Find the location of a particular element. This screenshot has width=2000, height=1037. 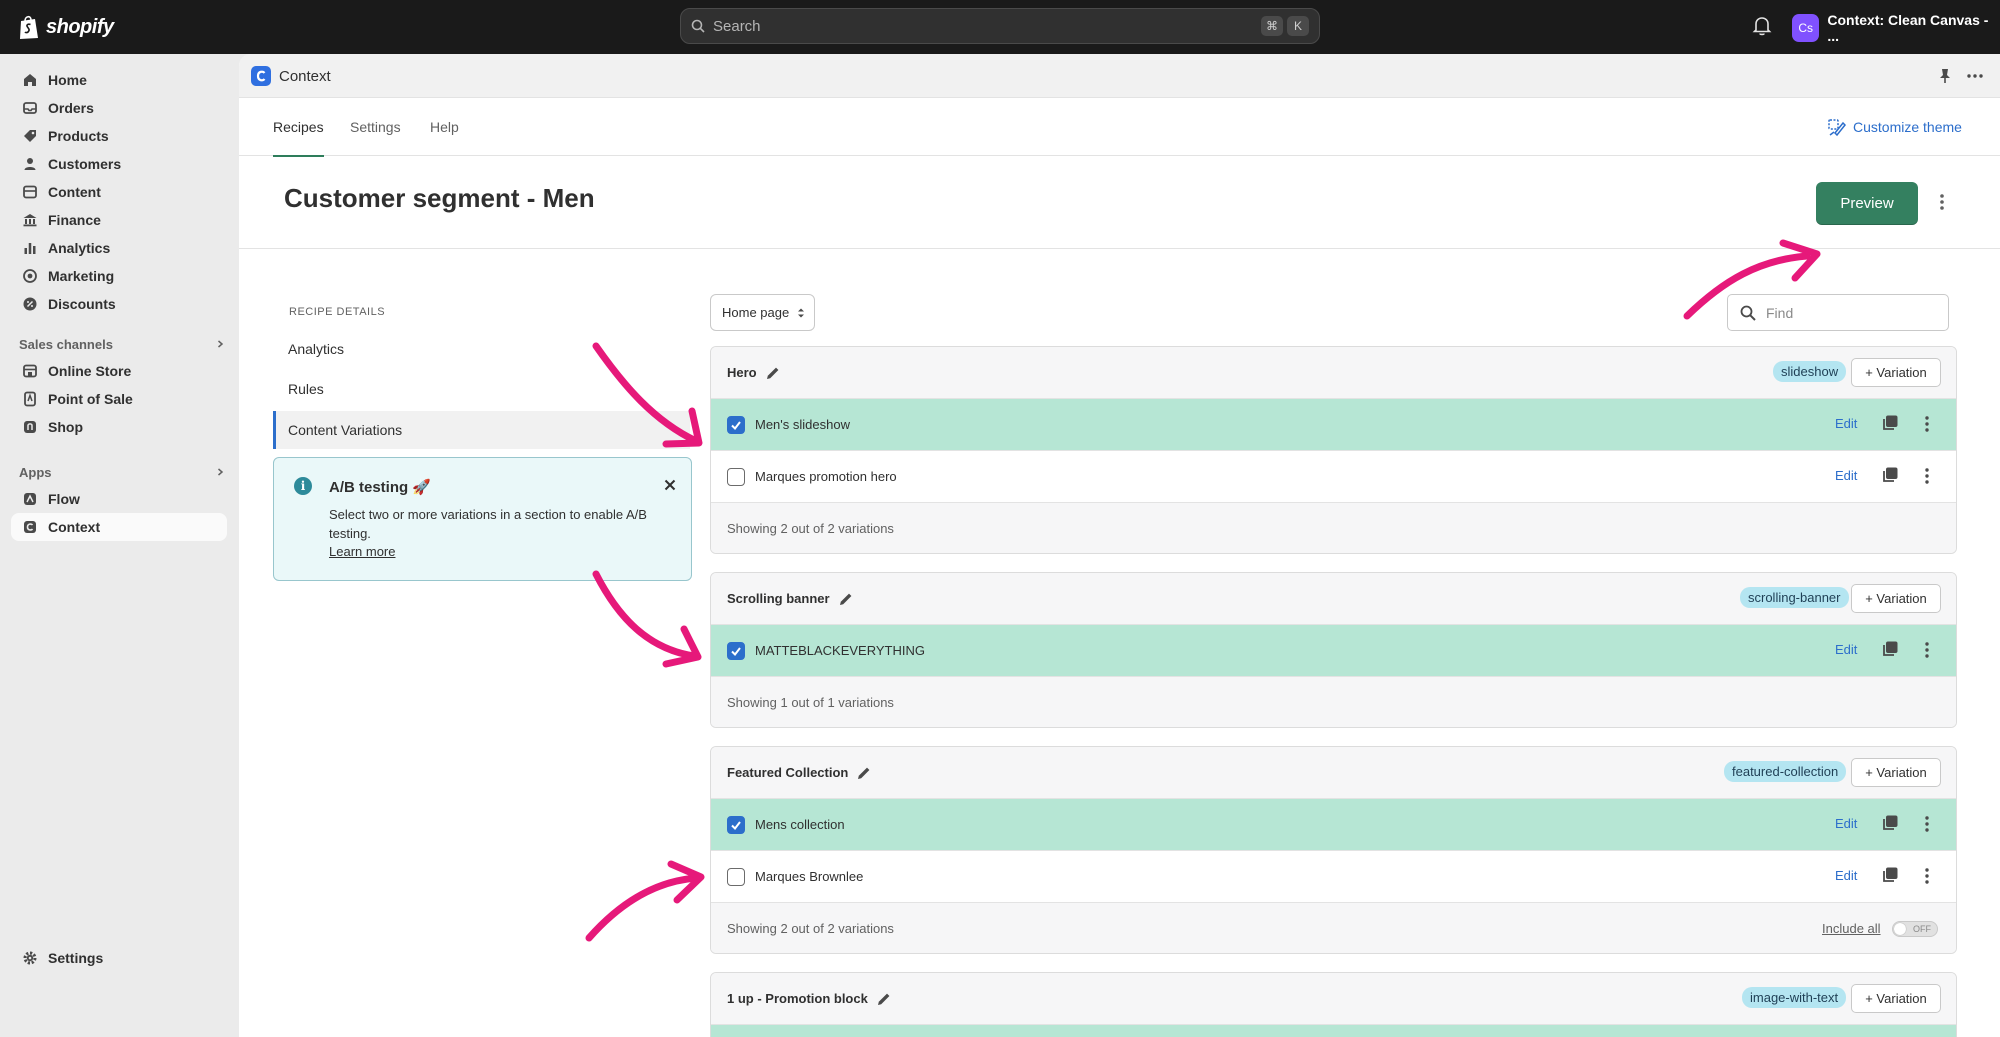

section-tag: featured-collection is located at coordinates (1785, 771).